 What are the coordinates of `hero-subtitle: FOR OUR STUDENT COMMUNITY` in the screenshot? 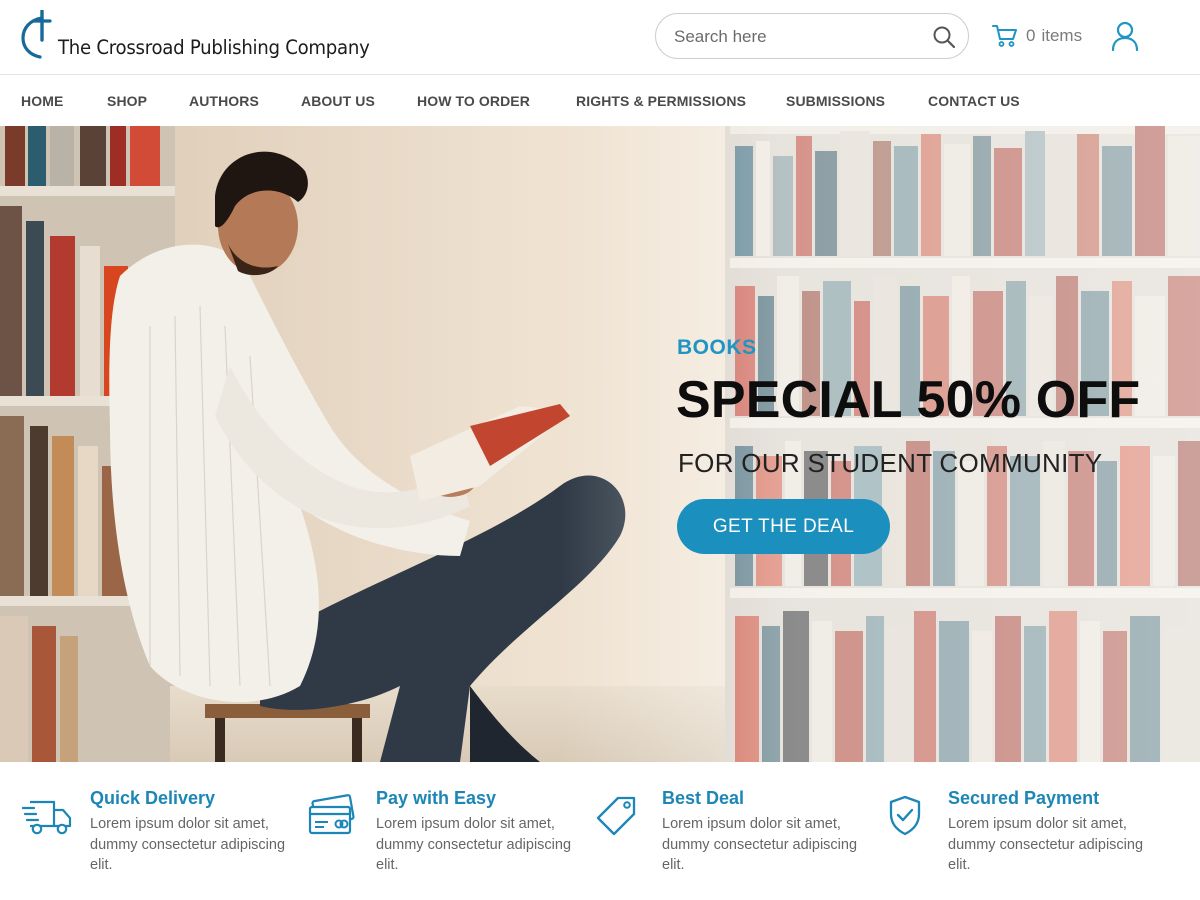 It's located at (890, 463).